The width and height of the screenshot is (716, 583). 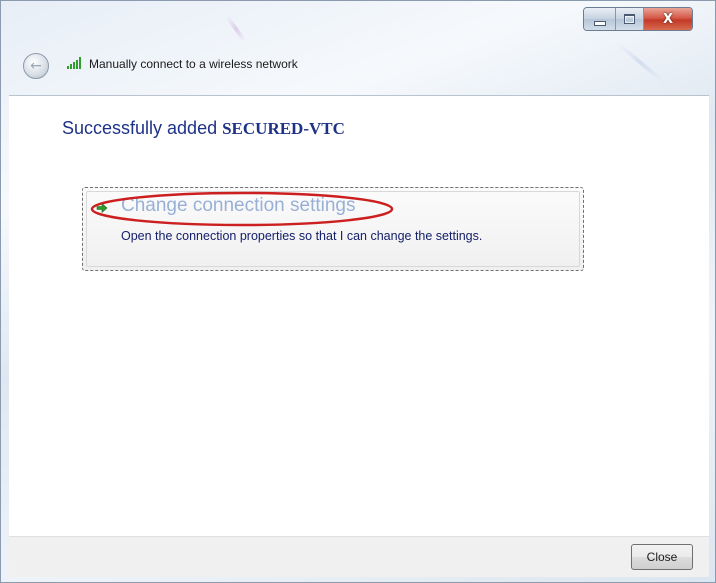 What do you see at coordinates (283, 128) in the screenshot?
I see `network-name: SECURED-VTC` at bounding box center [283, 128].